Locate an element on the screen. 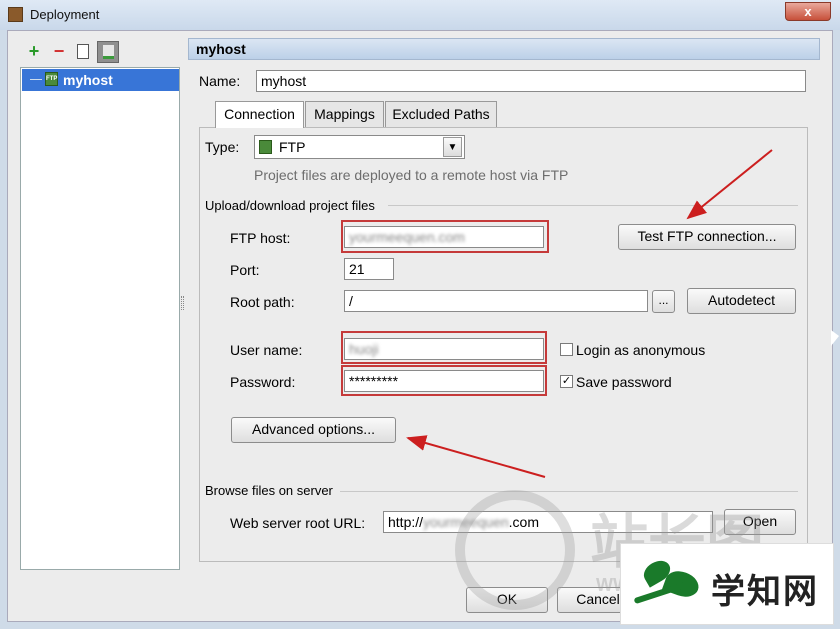 The height and width of the screenshot is (629, 840). arrow-to-test-connection is located at coordinates (729, 184).